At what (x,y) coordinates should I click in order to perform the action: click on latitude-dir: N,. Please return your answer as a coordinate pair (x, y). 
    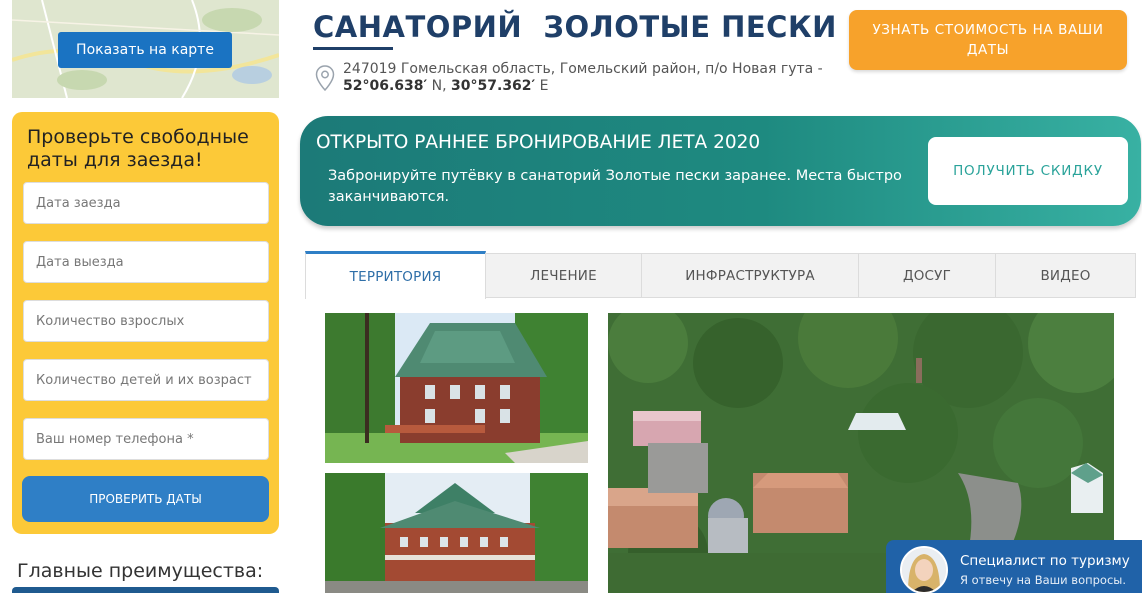
    Looking at the image, I should click on (439, 86).